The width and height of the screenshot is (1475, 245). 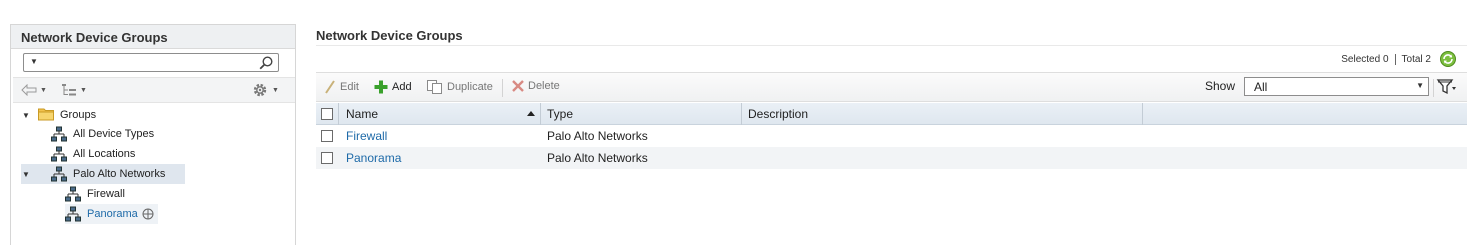 I want to click on tree-item-all-locations: All Locations, so click(x=93, y=154).